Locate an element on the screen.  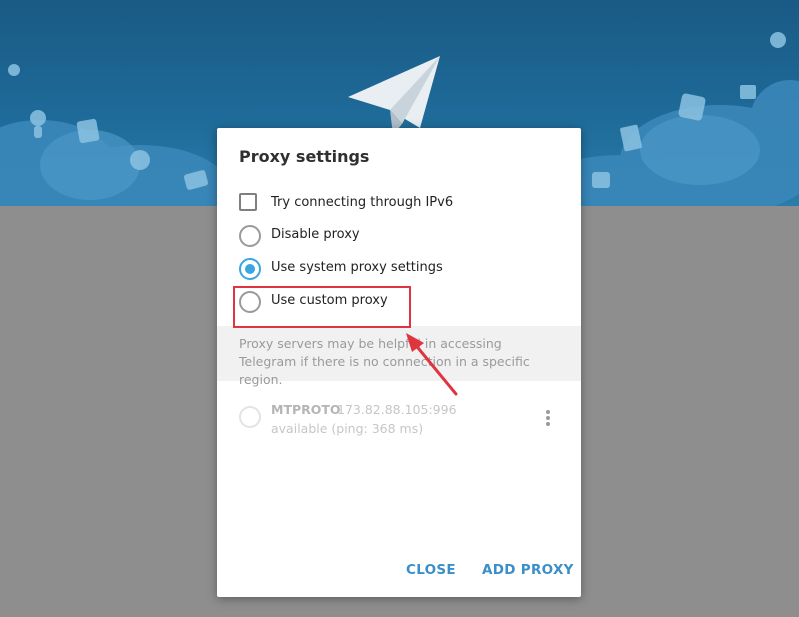
ipv6-label: Try connecting through IPv6 is located at coordinates (362, 202).